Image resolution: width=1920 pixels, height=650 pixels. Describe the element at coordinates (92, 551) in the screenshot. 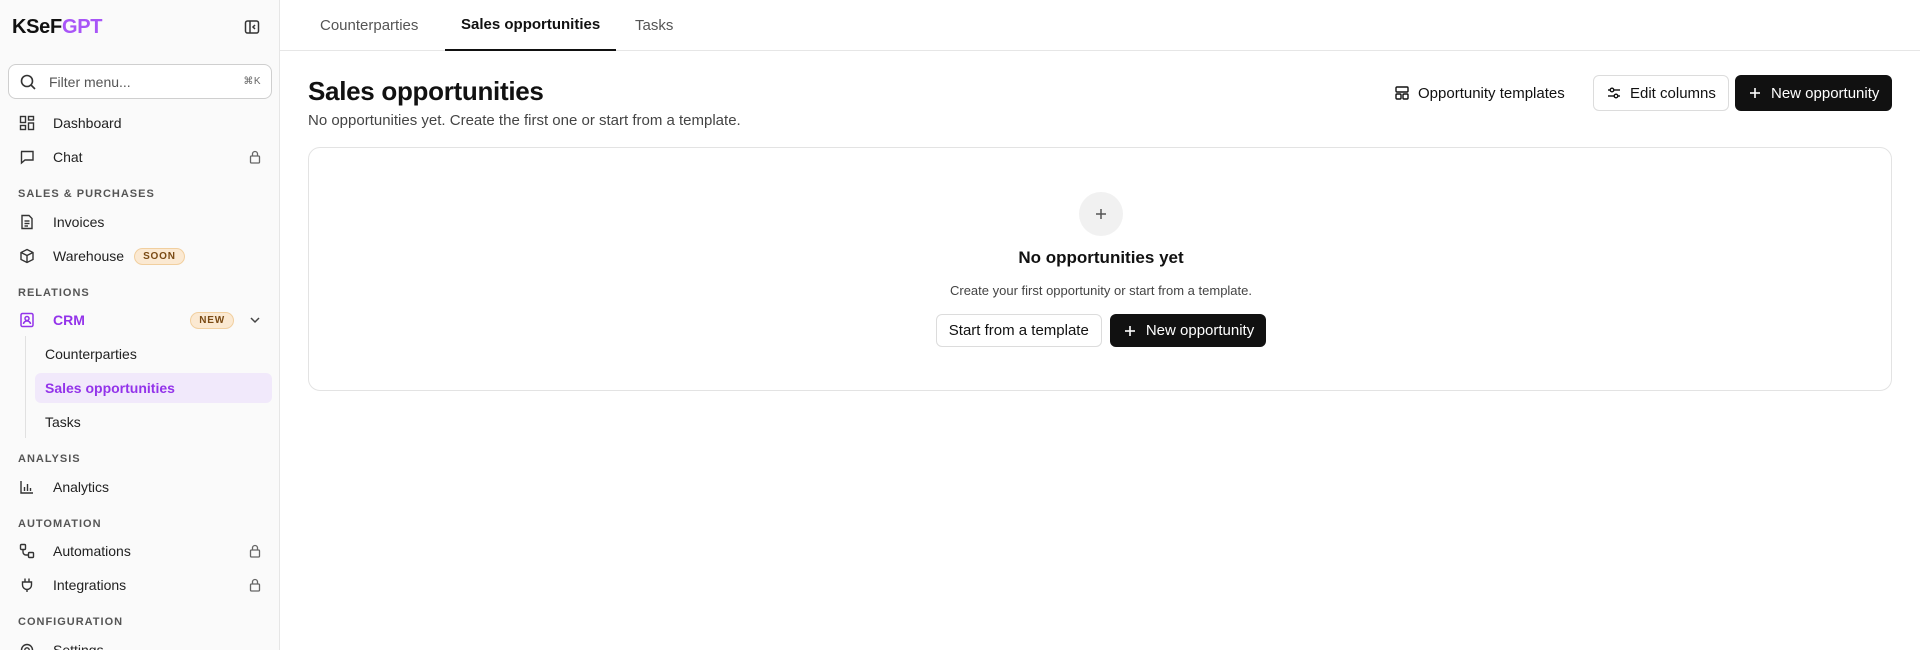

I see `sidebar-item-label: Automations` at that location.